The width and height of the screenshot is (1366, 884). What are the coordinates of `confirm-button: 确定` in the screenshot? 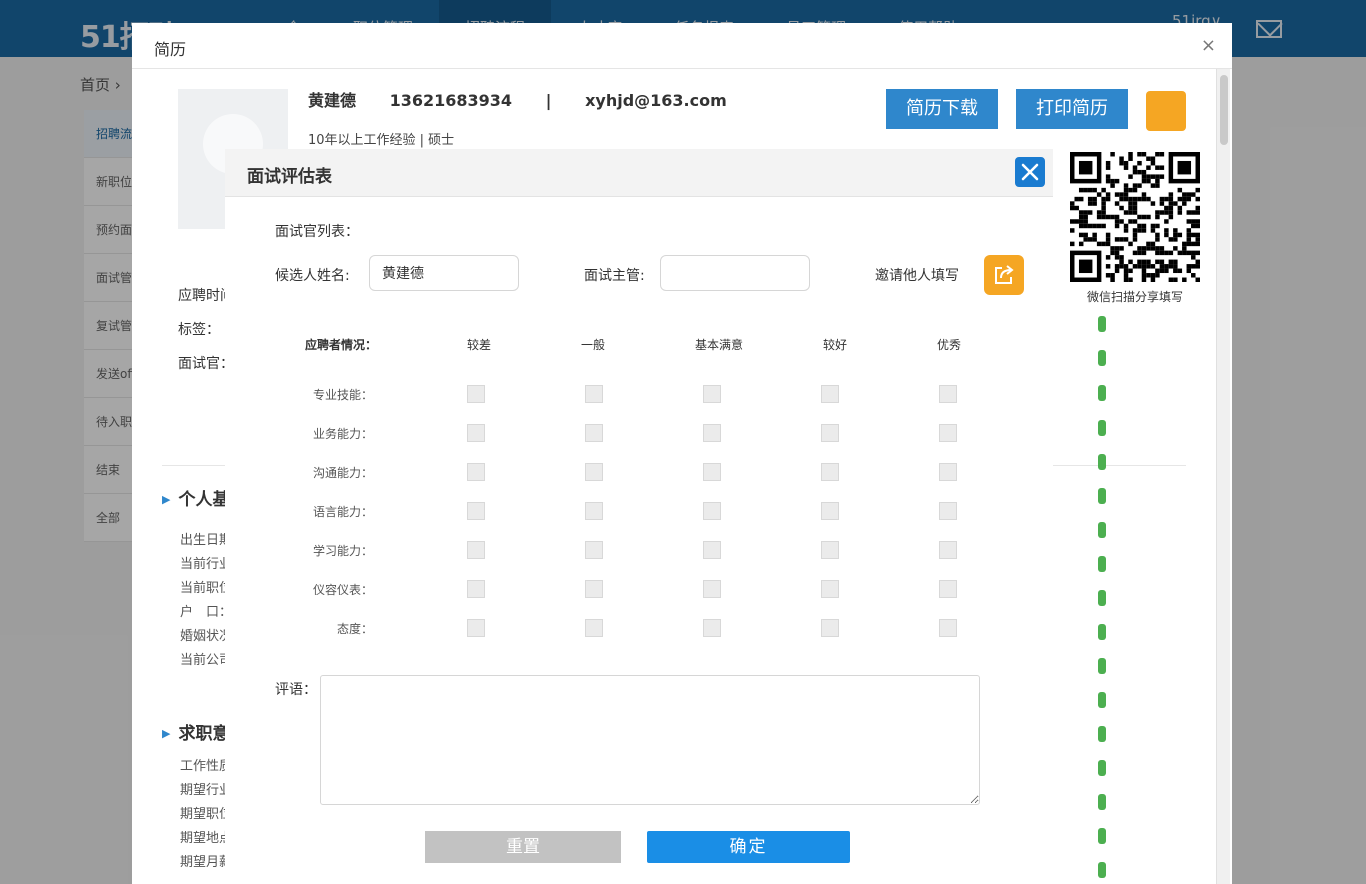 It's located at (748, 847).